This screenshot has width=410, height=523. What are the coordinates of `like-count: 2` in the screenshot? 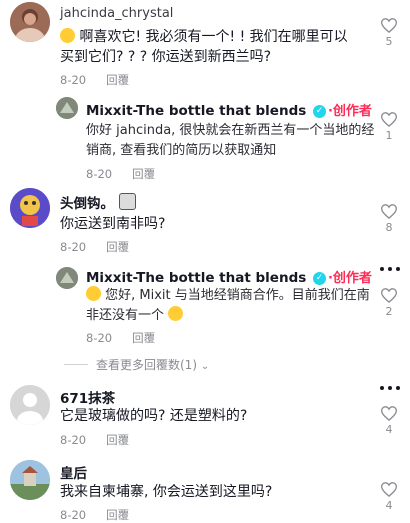 It's located at (389, 311).